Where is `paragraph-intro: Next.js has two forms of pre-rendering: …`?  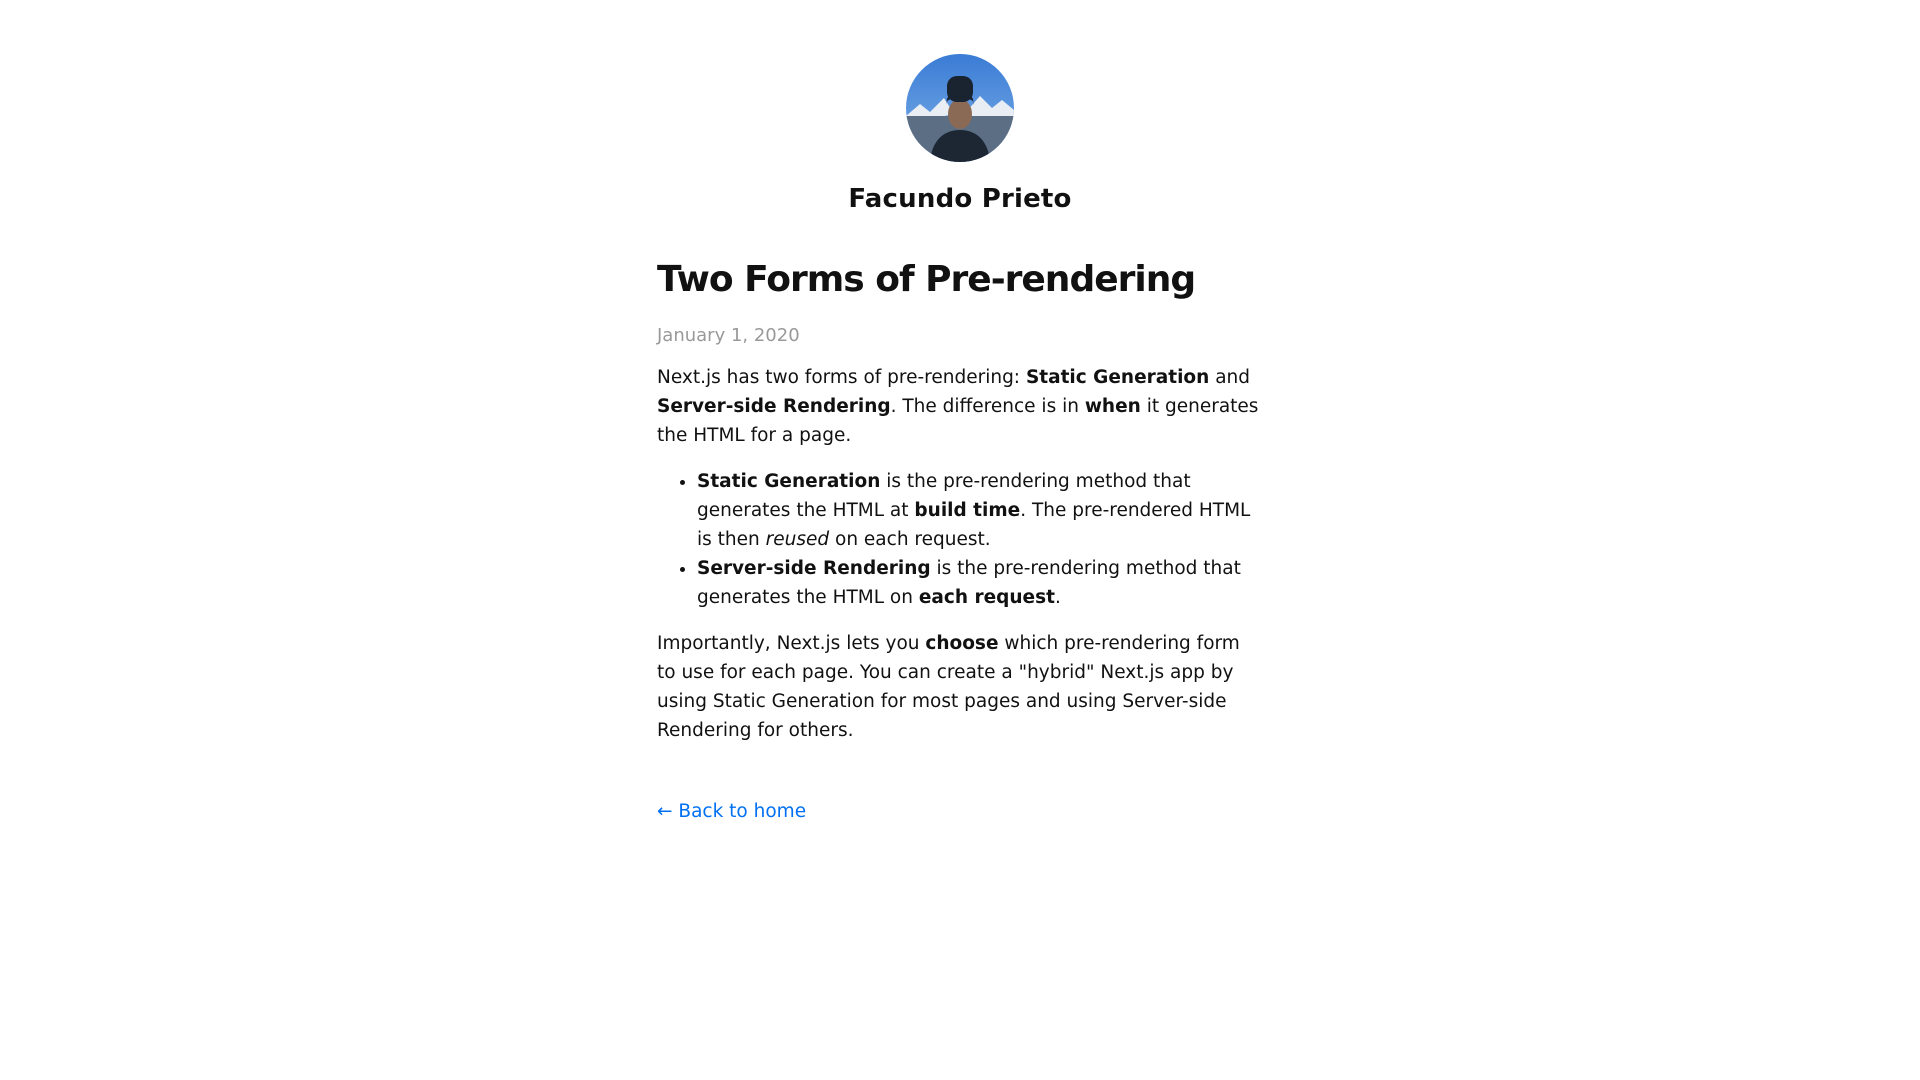
paragraph-intro: Next.js has two forms of pre-rendering: … is located at coordinates (958, 407).